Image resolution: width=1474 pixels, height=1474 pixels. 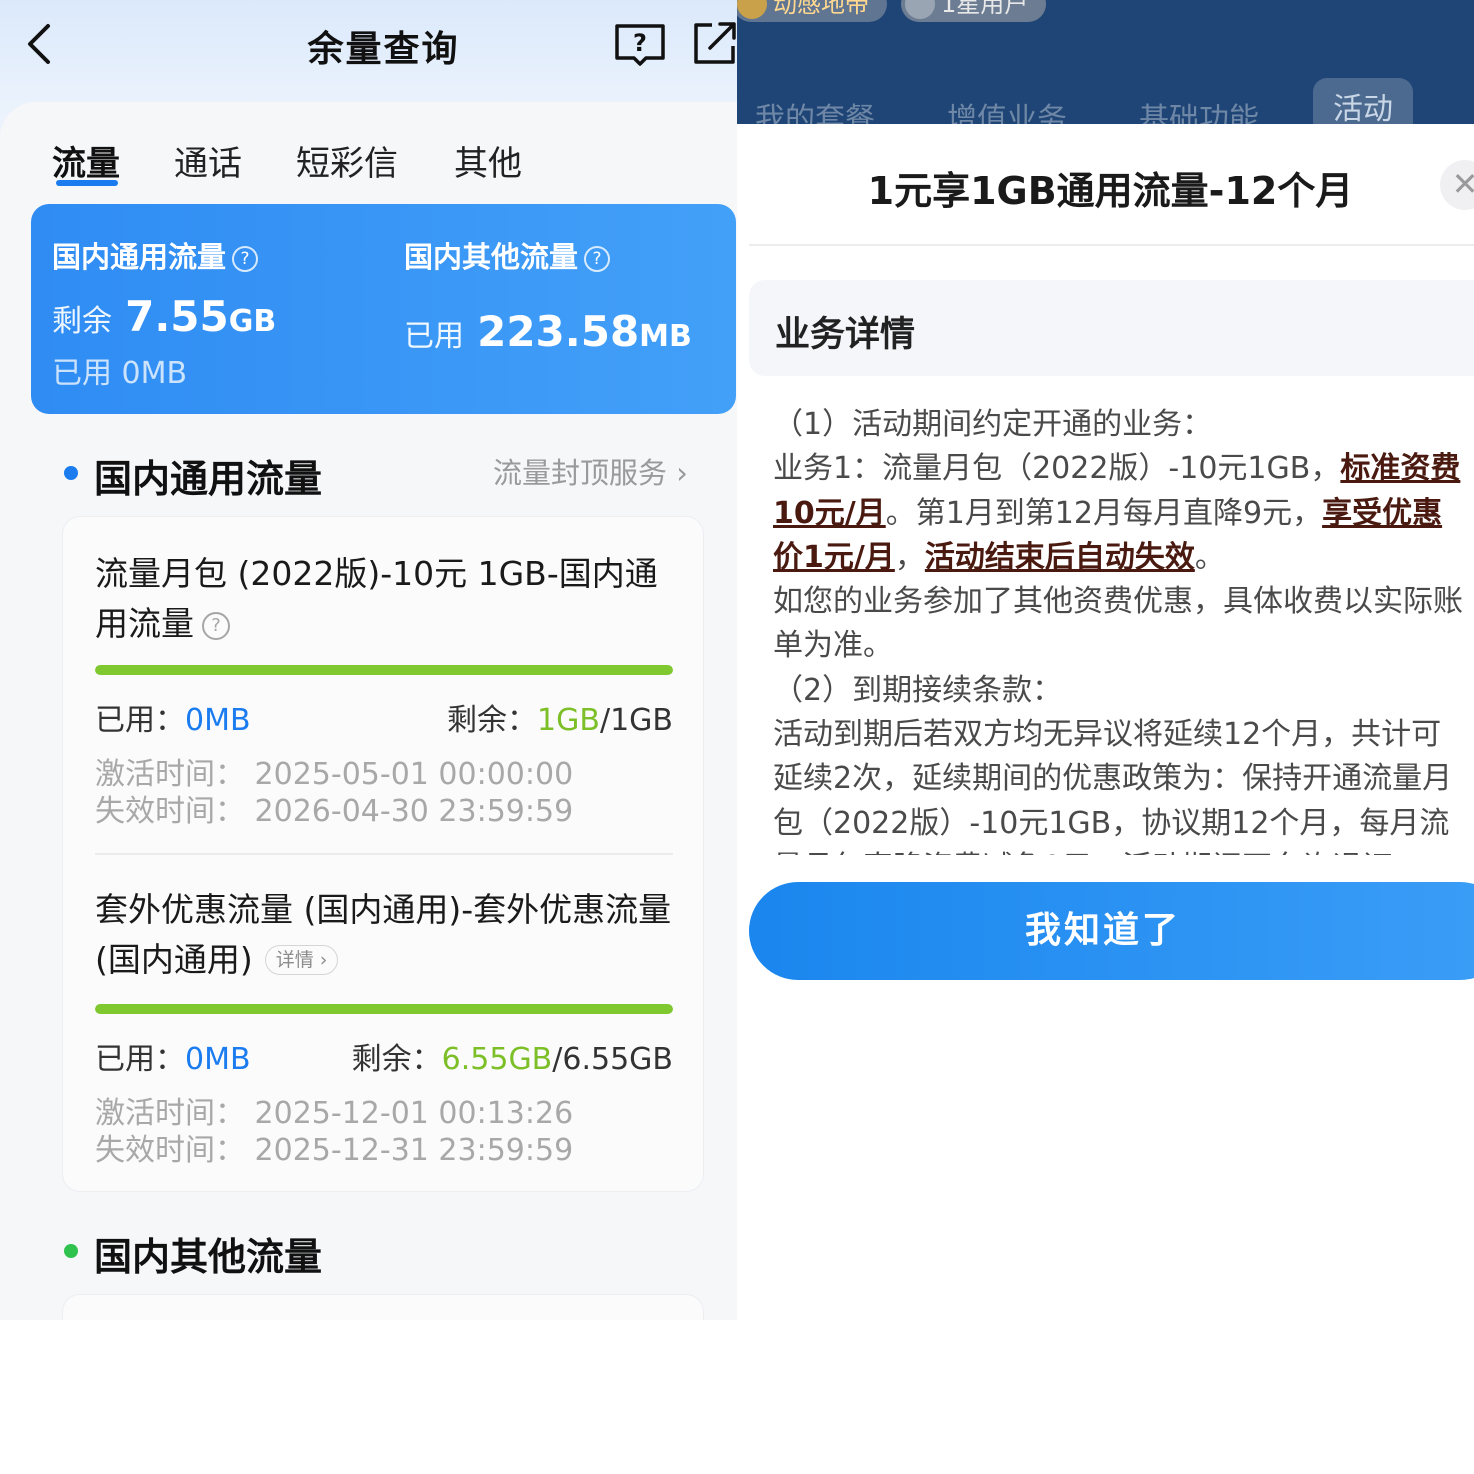 What do you see at coordinates (993, 424) in the screenshot?
I see `terms-paragraph: （1）活动期间约定开通的业务：` at bounding box center [993, 424].